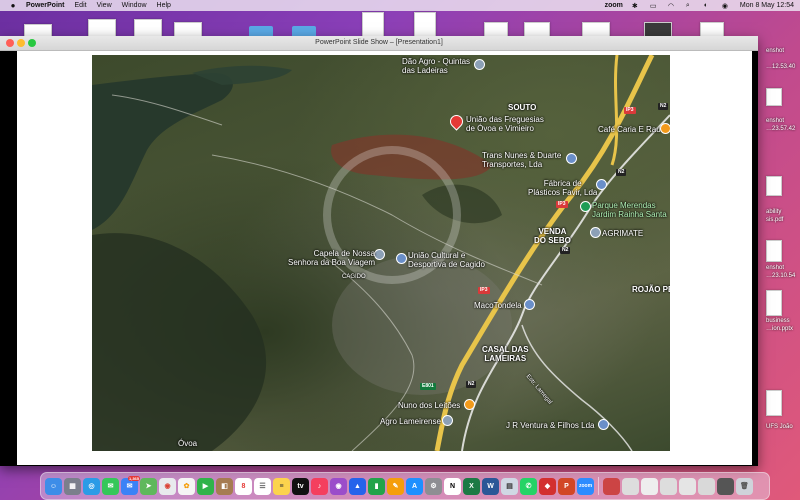 The image size is (800, 500). What do you see at coordinates (433, 486) in the screenshot?
I see `system-settings-icon: ⚙` at bounding box center [433, 486].